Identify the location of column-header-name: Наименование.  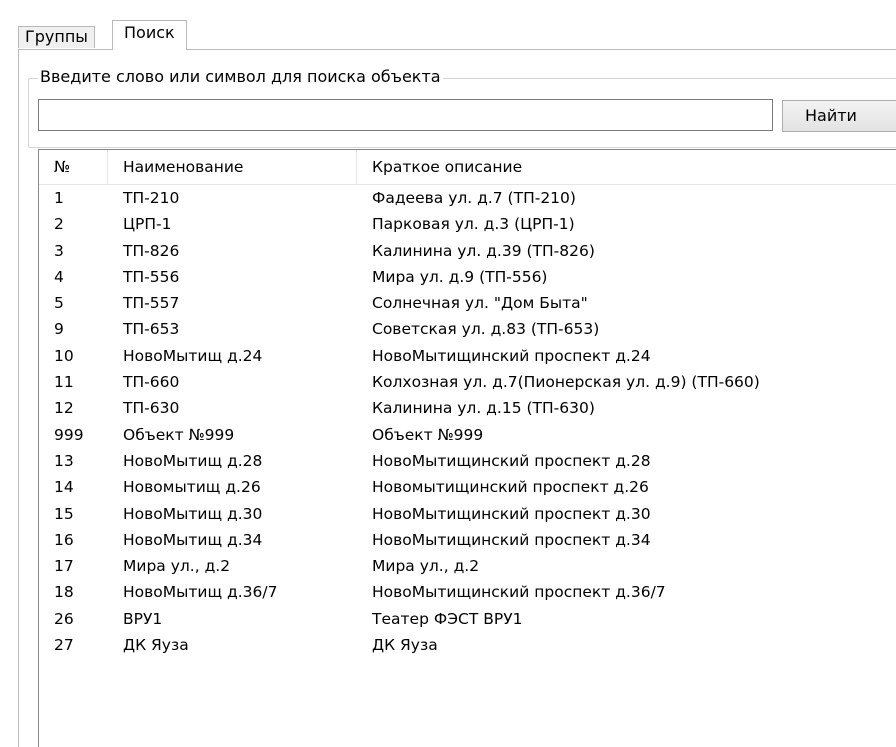
(232, 167).